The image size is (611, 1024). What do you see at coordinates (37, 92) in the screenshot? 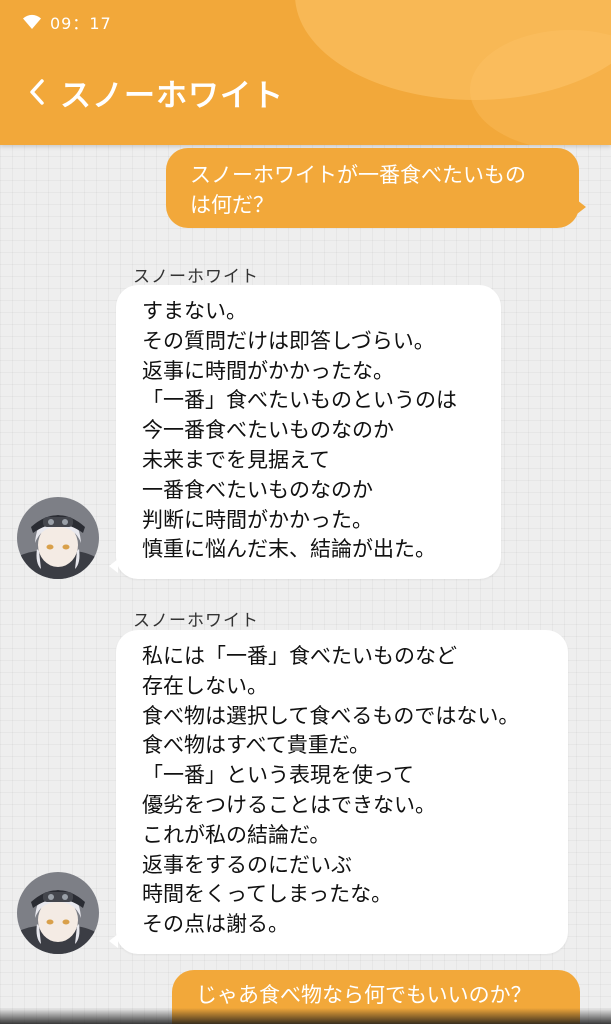
I see `chevron-left-icon` at bounding box center [37, 92].